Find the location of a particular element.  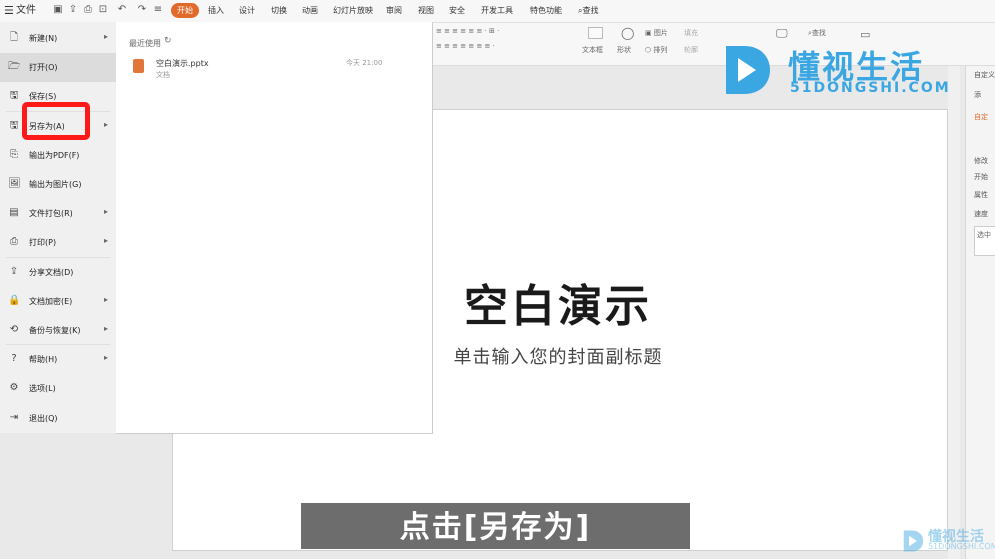

monitor-icon: 🖵 is located at coordinates (782, 33).